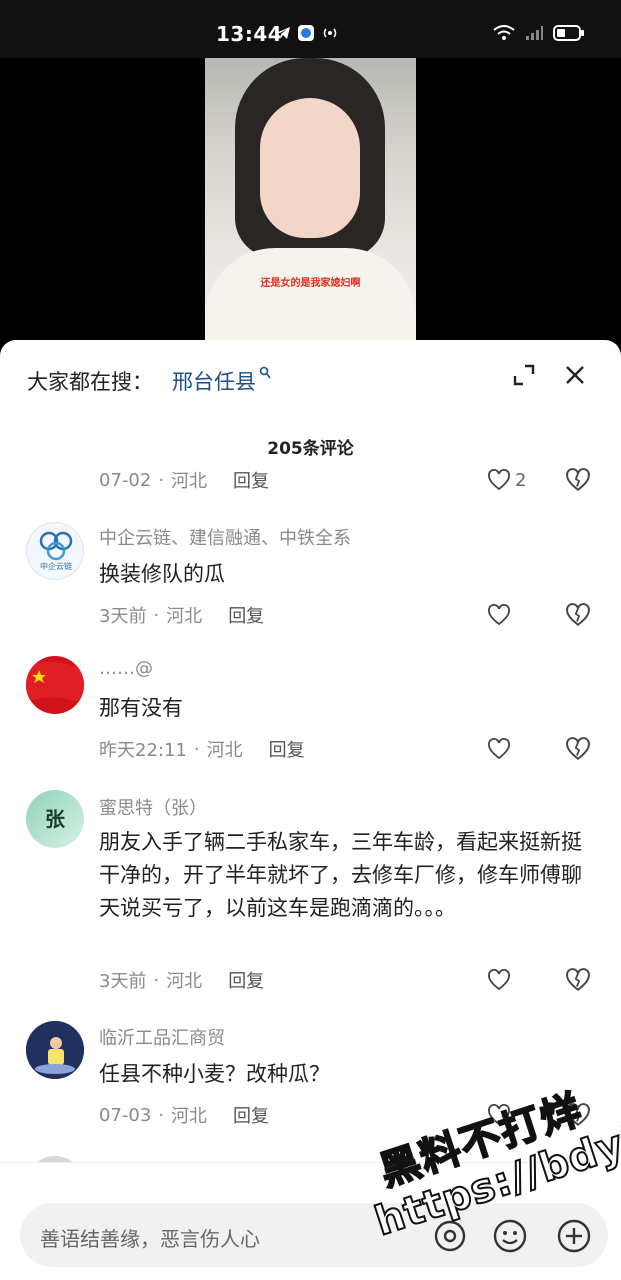  What do you see at coordinates (534, 33) in the screenshot?
I see `signal-icon` at bounding box center [534, 33].